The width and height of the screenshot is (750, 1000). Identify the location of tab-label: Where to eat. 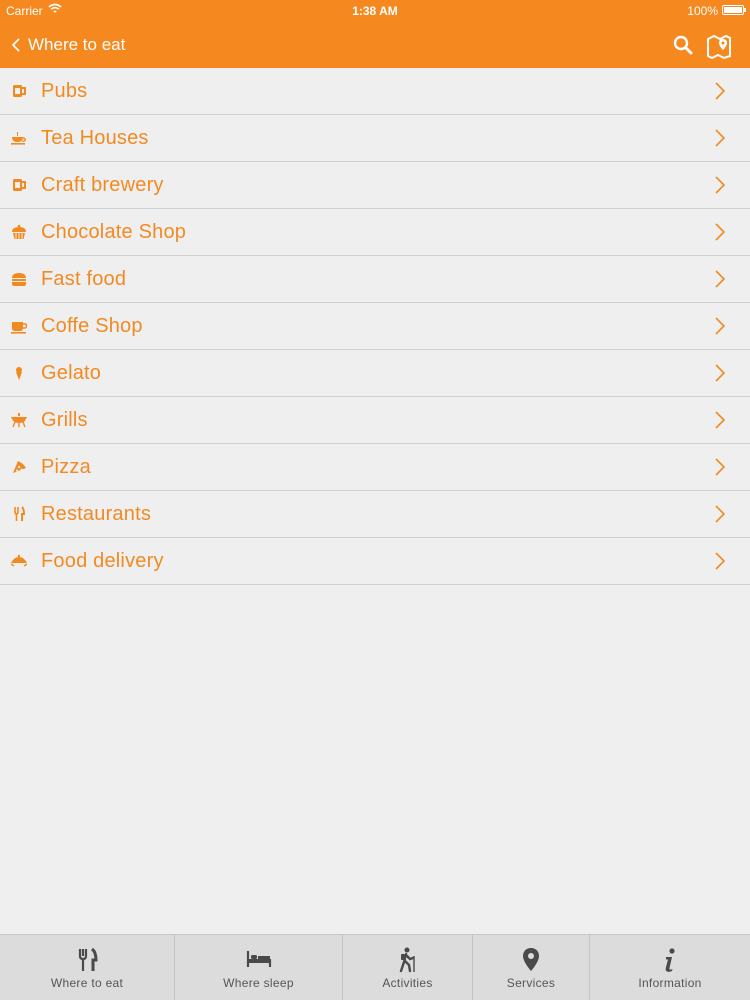
(87, 983).